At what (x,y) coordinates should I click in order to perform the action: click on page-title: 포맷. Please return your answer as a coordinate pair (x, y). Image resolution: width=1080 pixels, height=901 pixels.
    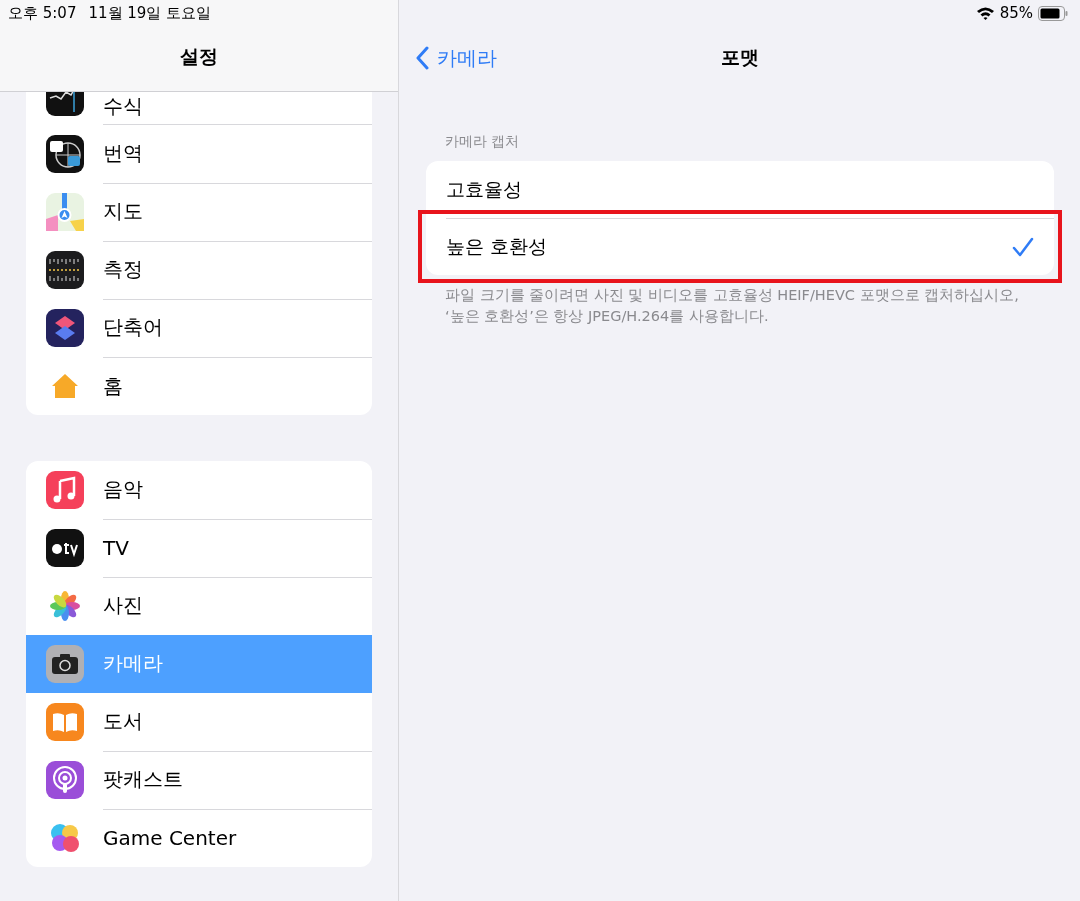
    Looking at the image, I should click on (739, 57).